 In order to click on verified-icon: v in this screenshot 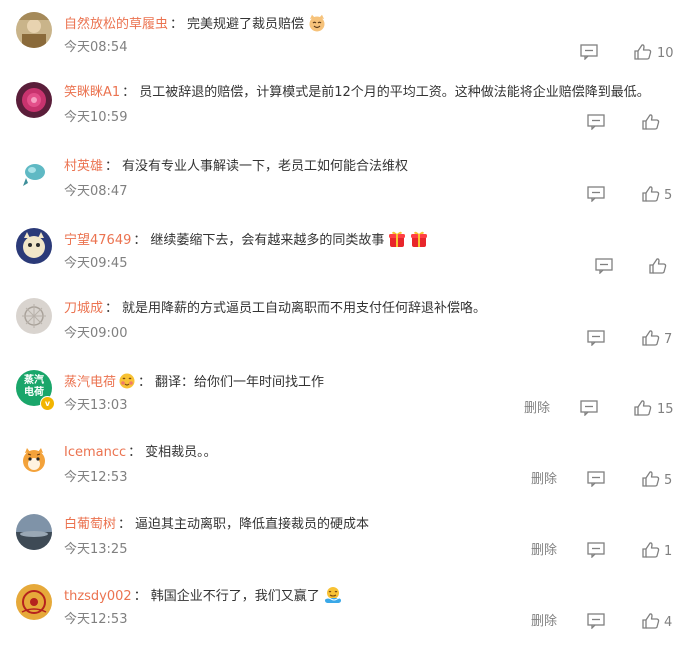, I will do `click(47, 403)`.